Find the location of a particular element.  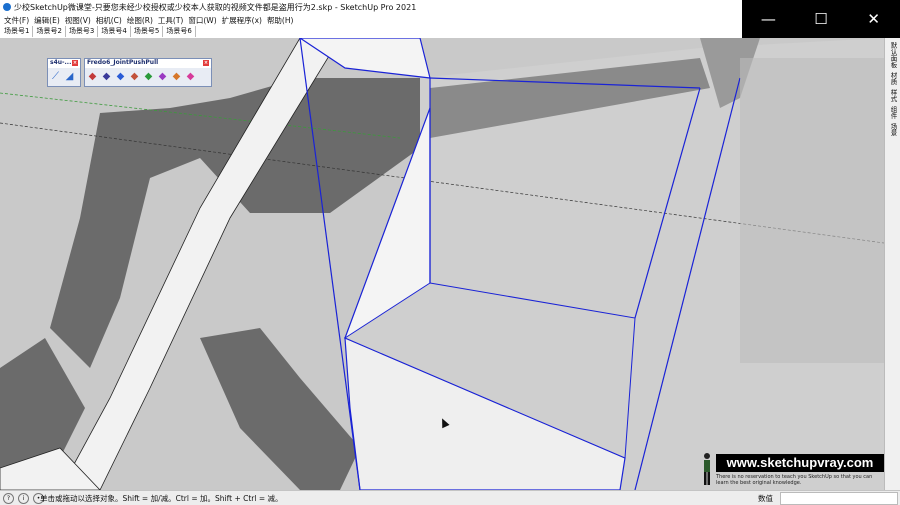

tray-tab-materials: 材质 is located at coordinates (893, 78).